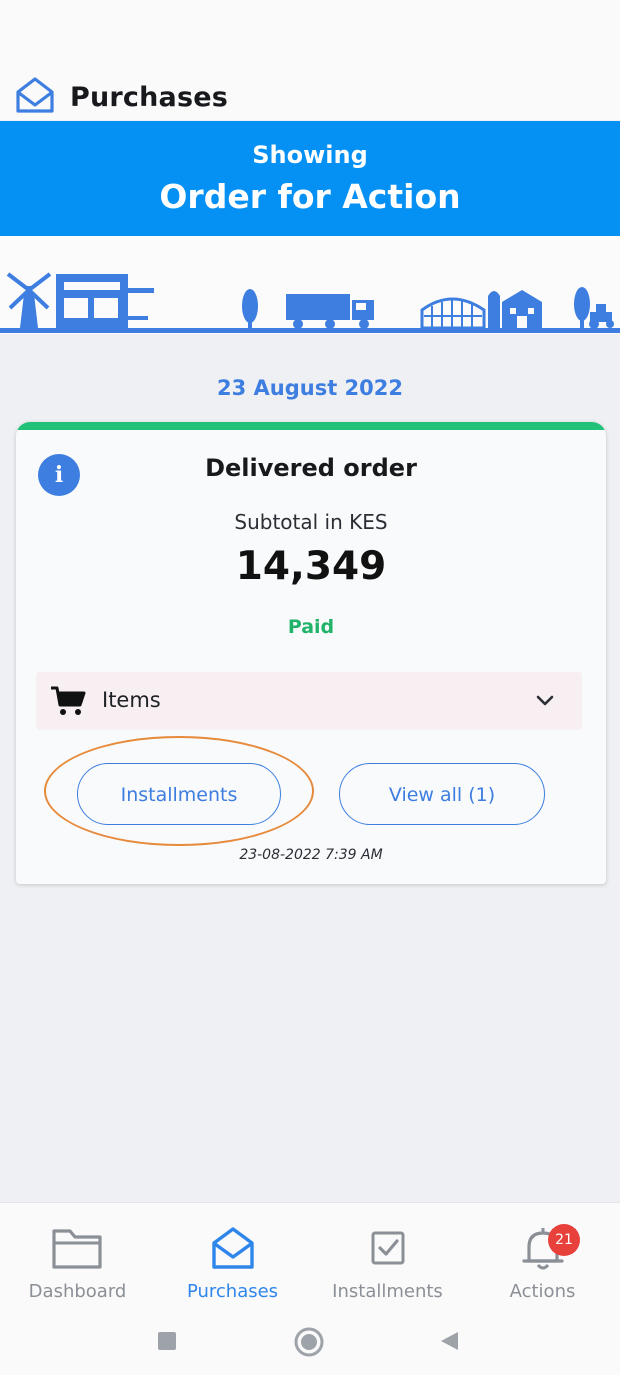 The width and height of the screenshot is (620, 1375). I want to click on banner: Showing Order for Action, so click(310, 178).